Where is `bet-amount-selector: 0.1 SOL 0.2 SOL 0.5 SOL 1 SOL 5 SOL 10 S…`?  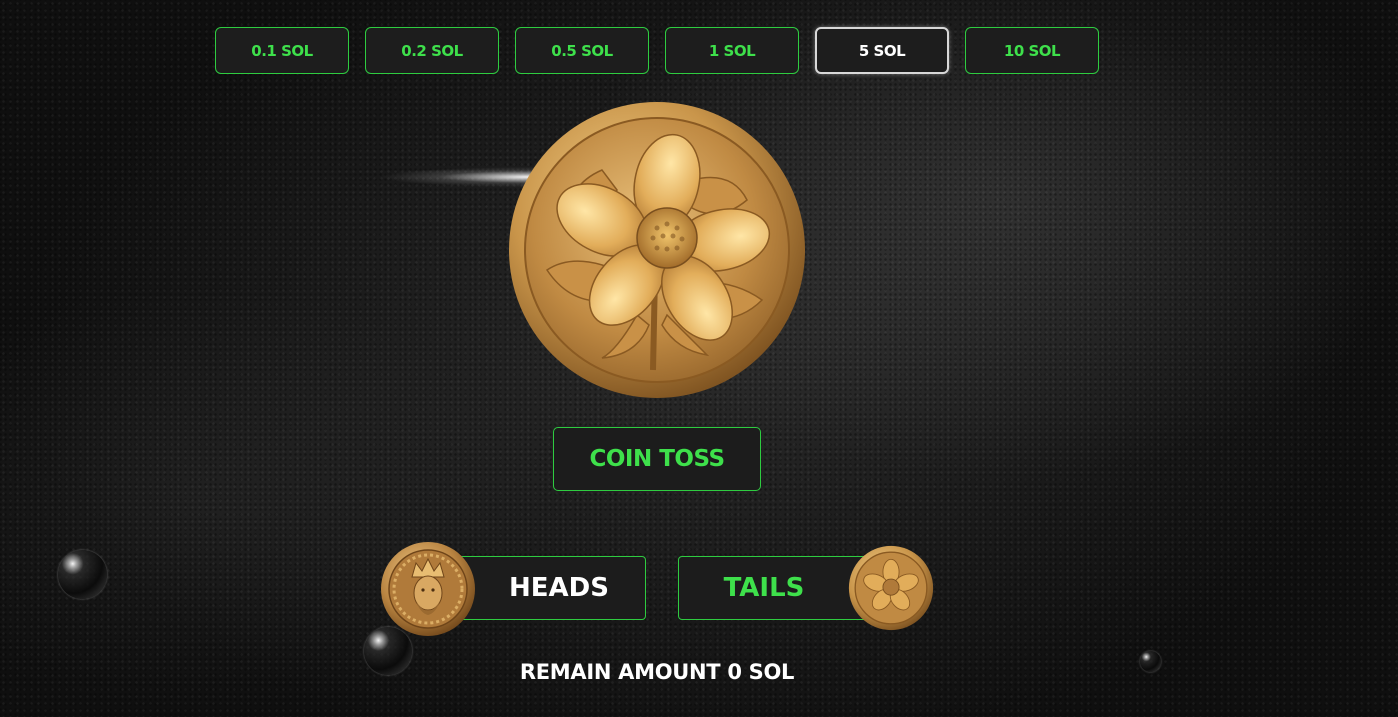
bet-amount-selector: 0.1 SOL 0.2 SOL 0.5 SOL 1 SOL 5 SOL 10 S… is located at coordinates (657, 50).